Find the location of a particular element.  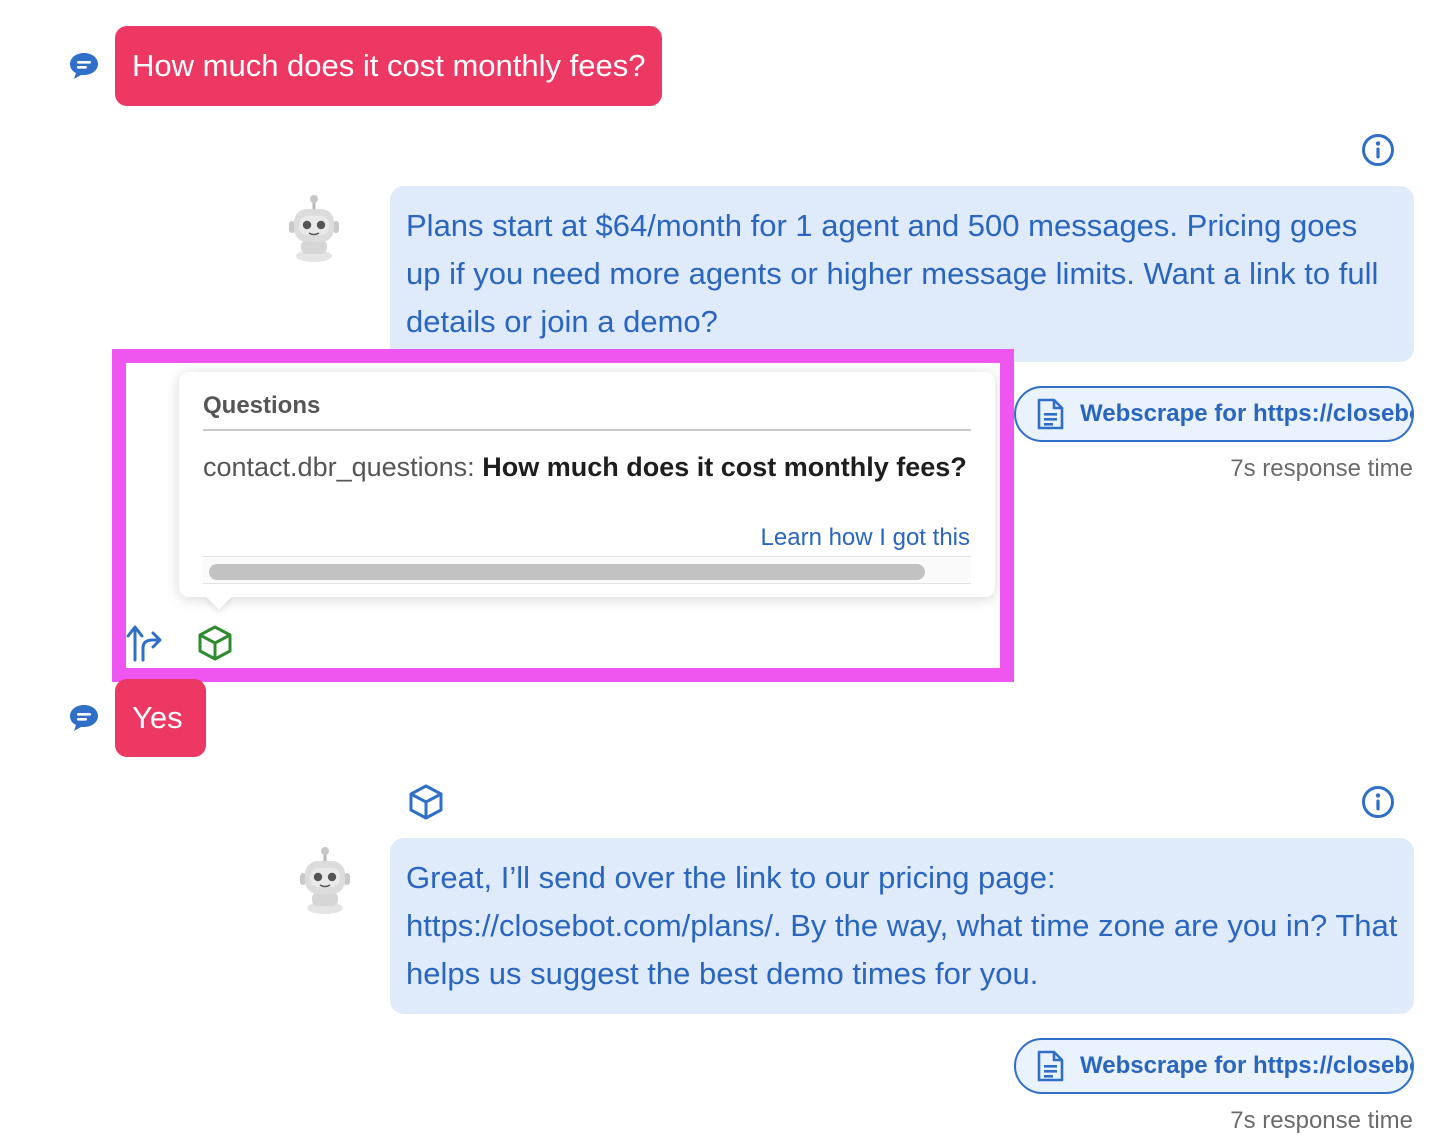

user-message-bubble: Yes is located at coordinates (160, 718).